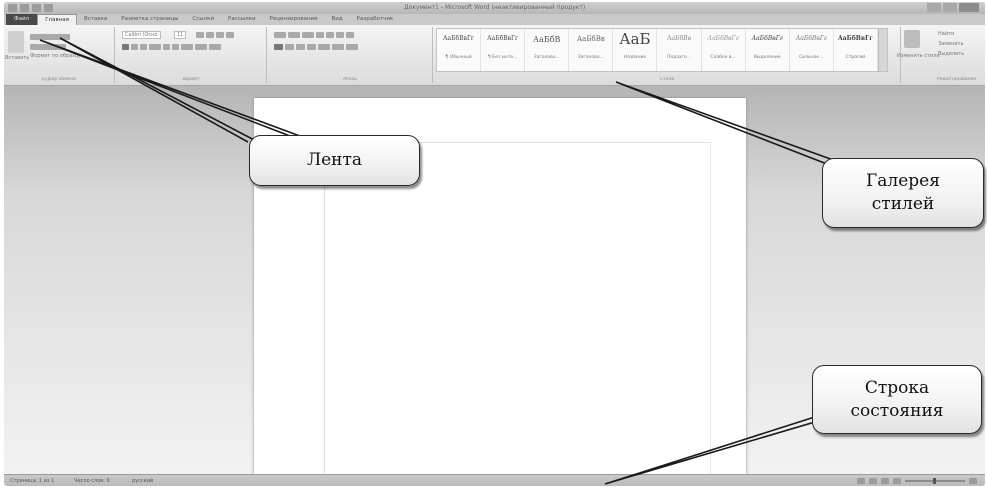 This screenshot has height=488, width=987. Describe the element at coordinates (882, 50) in the screenshot. I see `gallery-more-button` at that location.